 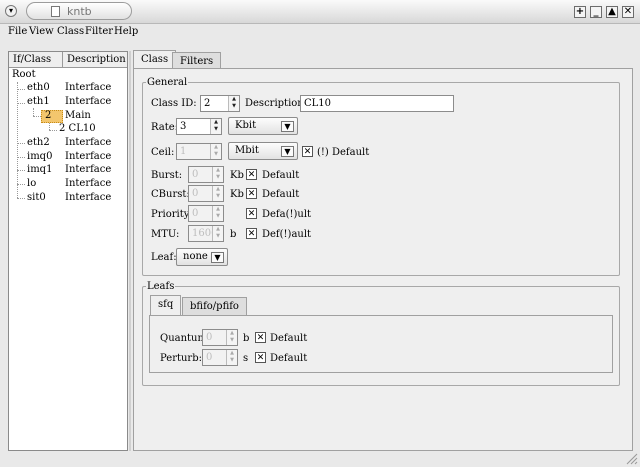 I want to click on tree-row-name: imq1, so click(x=40, y=169).